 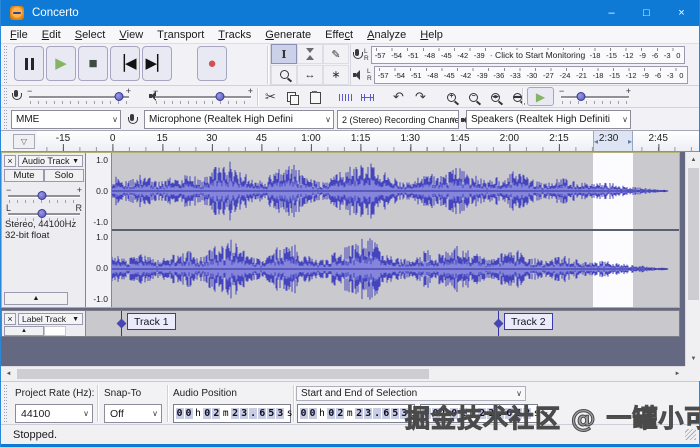 What do you see at coordinates (314, 97) in the screenshot?
I see `paste-button` at bounding box center [314, 97].